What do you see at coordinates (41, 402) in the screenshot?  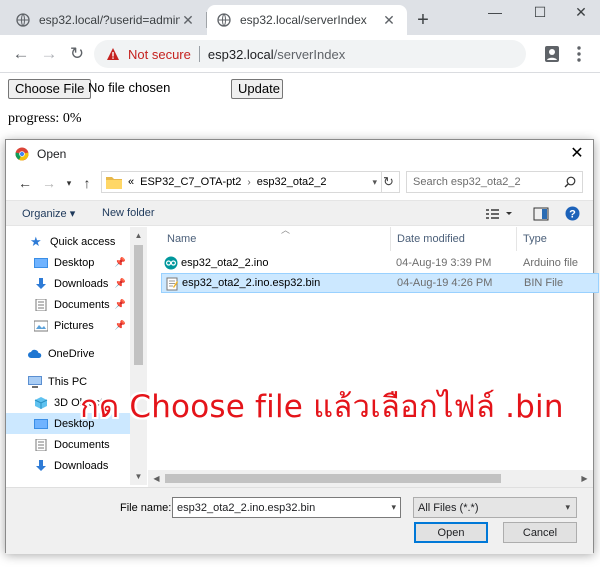 I see `cube-icon` at bounding box center [41, 402].